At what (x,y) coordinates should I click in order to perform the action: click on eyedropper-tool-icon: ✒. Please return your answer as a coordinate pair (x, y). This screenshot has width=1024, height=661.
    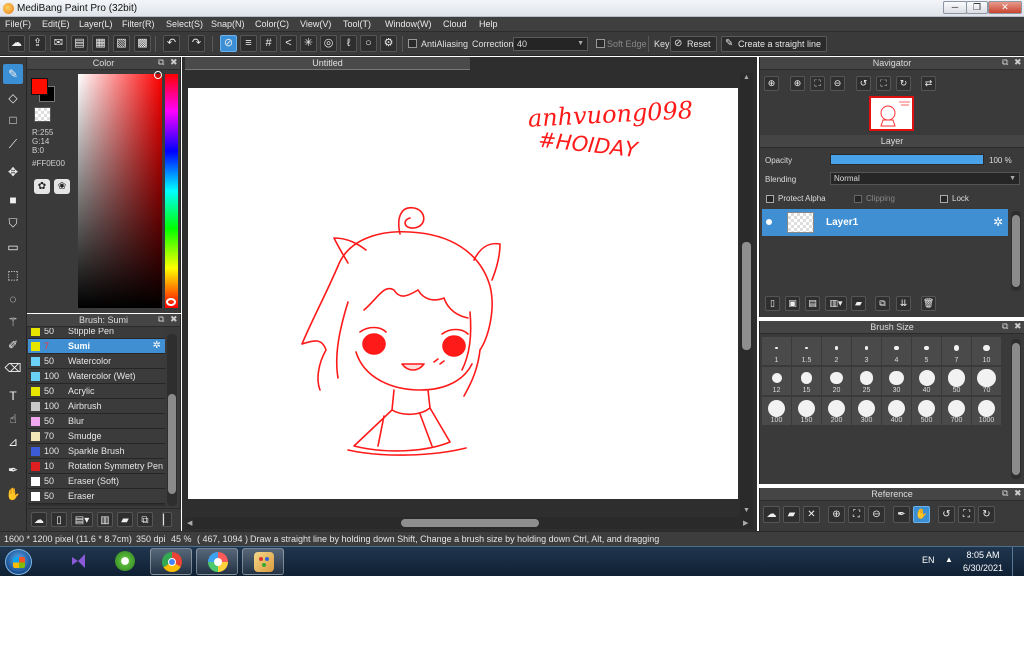
    Looking at the image, I should click on (13, 470).